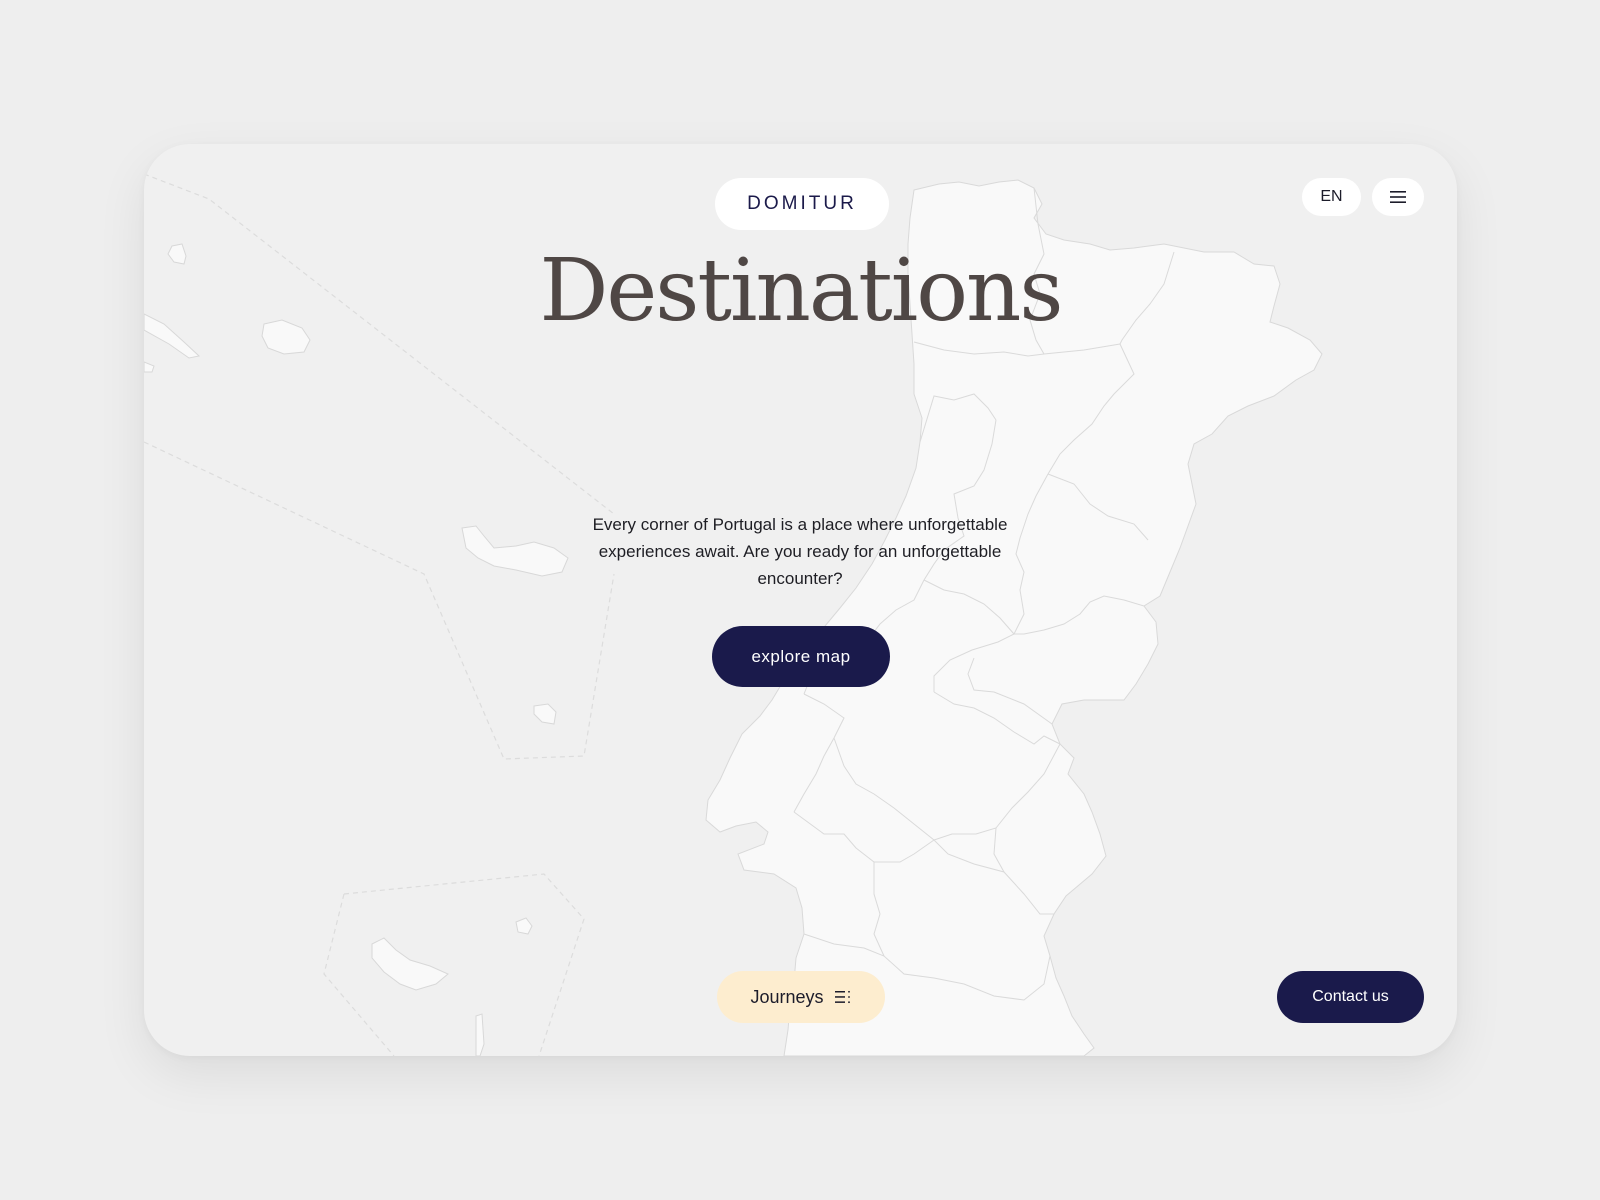  What do you see at coordinates (843, 997) in the screenshot?
I see `list-icon` at bounding box center [843, 997].